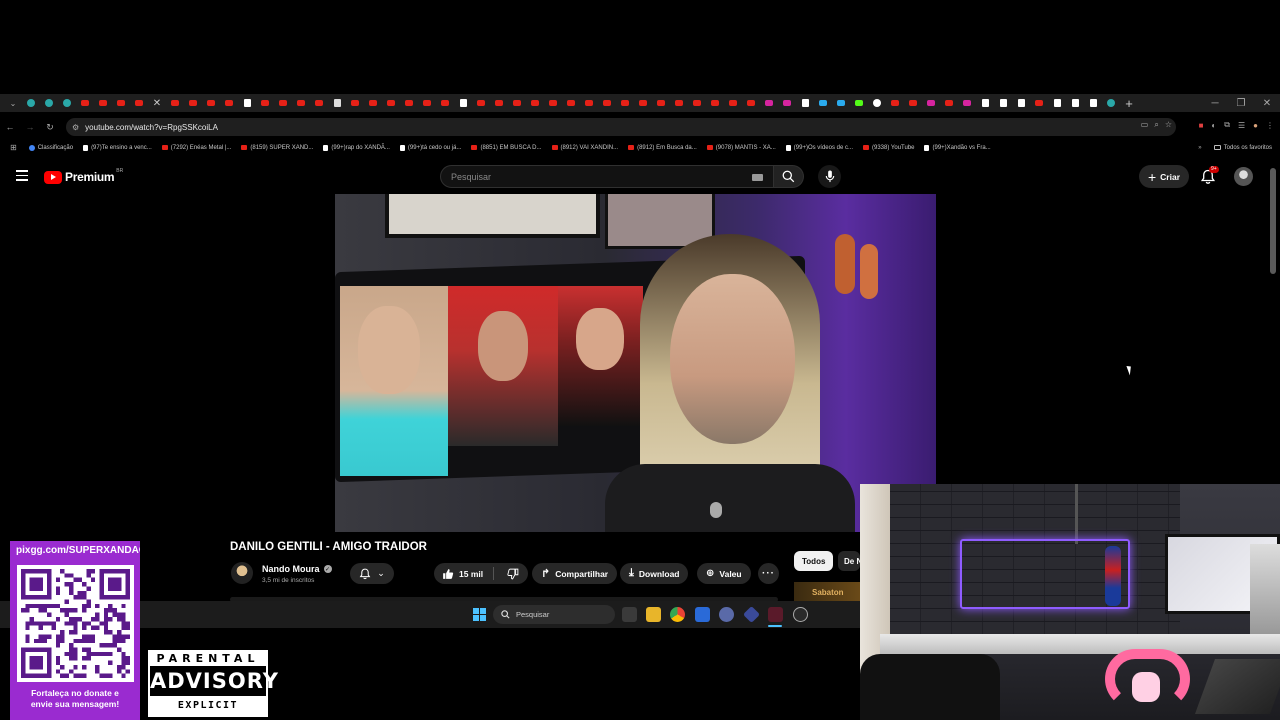 The image size is (1280, 720). Describe the element at coordinates (242, 573) in the screenshot. I see `channel-avatar` at that location.